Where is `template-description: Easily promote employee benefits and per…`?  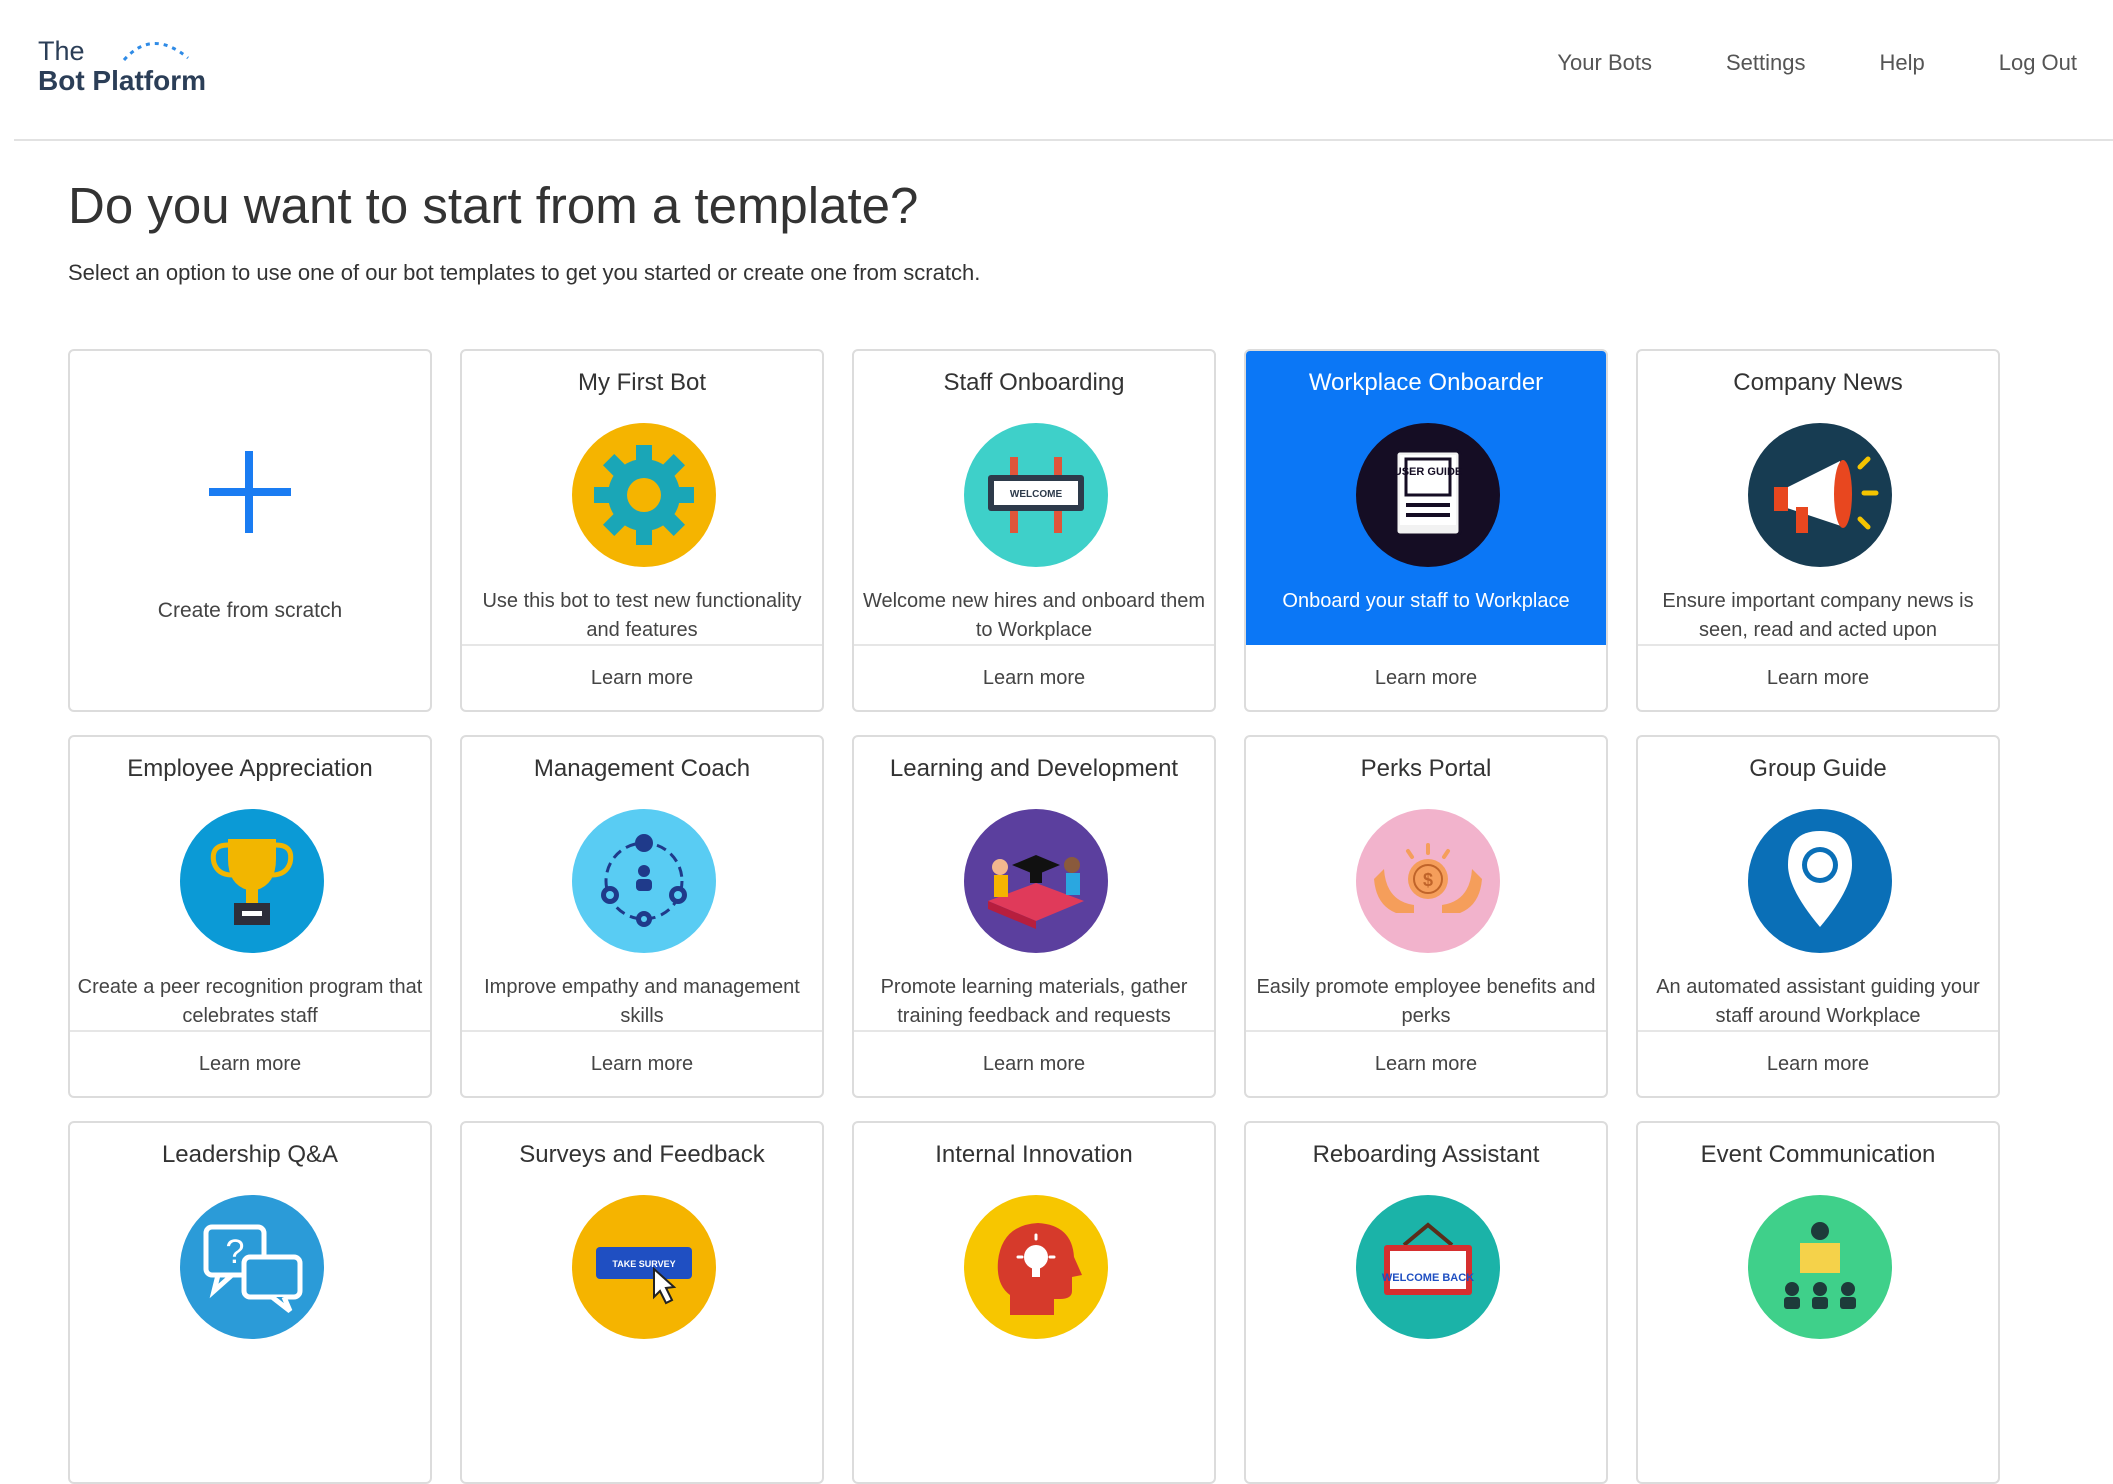
template-description: Easily promote employee benefits and per… is located at coordinates (1426, 1001).